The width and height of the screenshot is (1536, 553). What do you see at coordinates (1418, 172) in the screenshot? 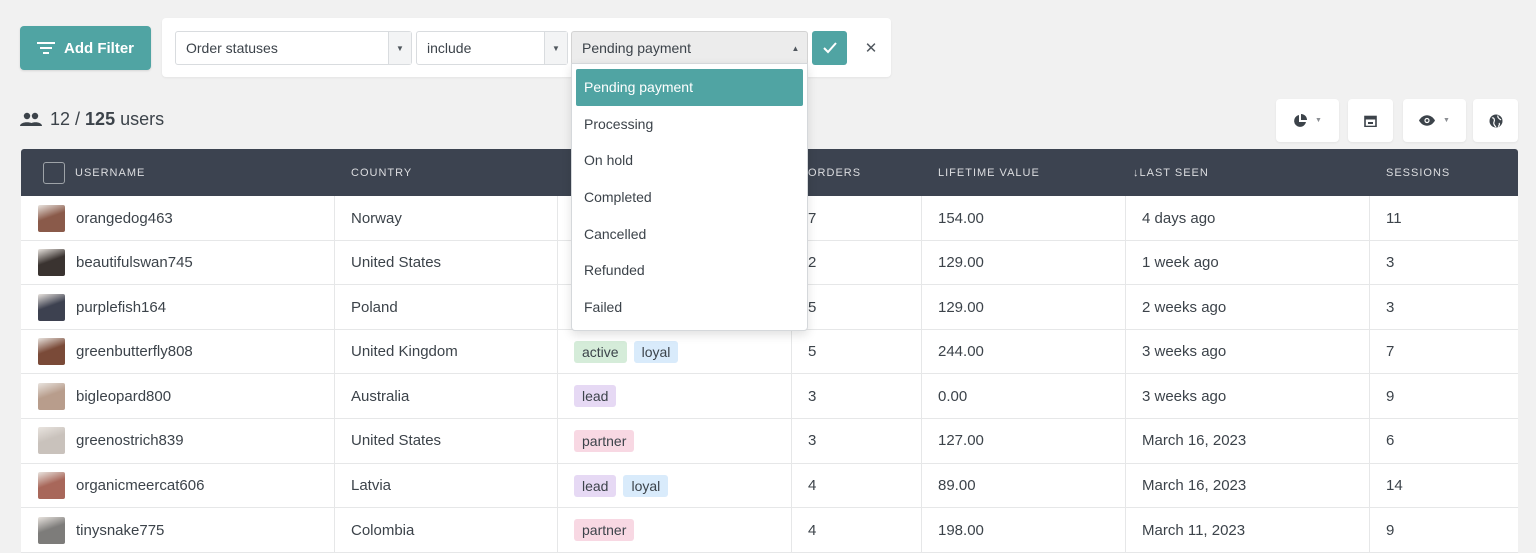
I see `column-header-sessions: SESSIONS` at bounding box center [1418, 172].